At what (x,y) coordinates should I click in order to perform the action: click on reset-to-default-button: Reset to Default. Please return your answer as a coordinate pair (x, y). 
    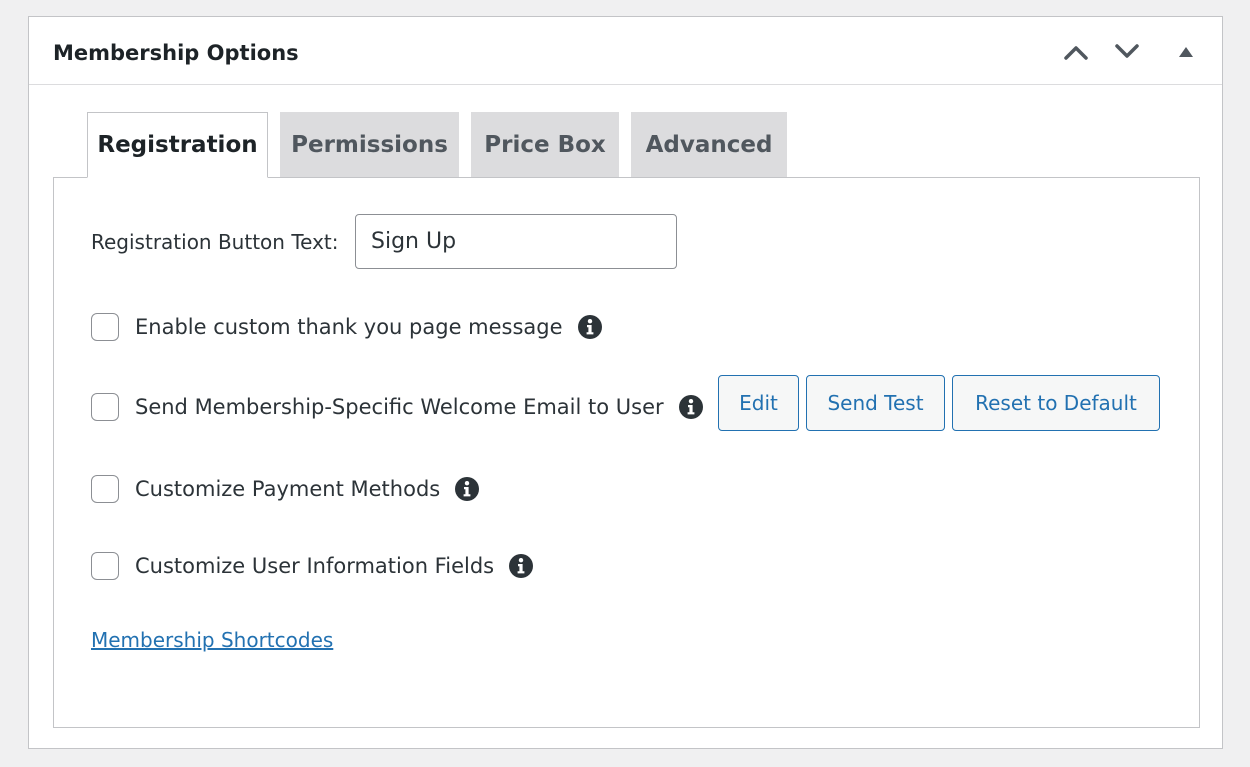
    Looking at the image, I should click on (1056, 403).